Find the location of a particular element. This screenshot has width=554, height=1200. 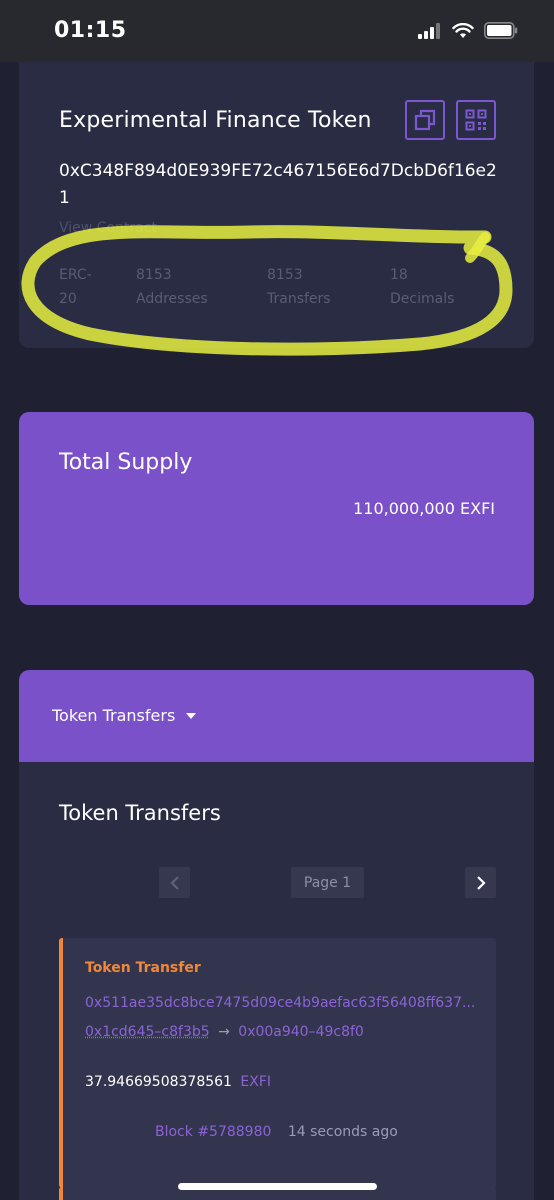

caret-down-icon is located at coordinates (191, 716).